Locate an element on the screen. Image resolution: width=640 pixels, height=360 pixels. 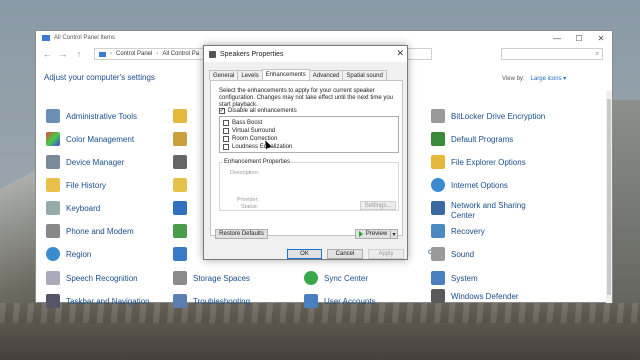
defender-icon is located at coordinates (438, 296).